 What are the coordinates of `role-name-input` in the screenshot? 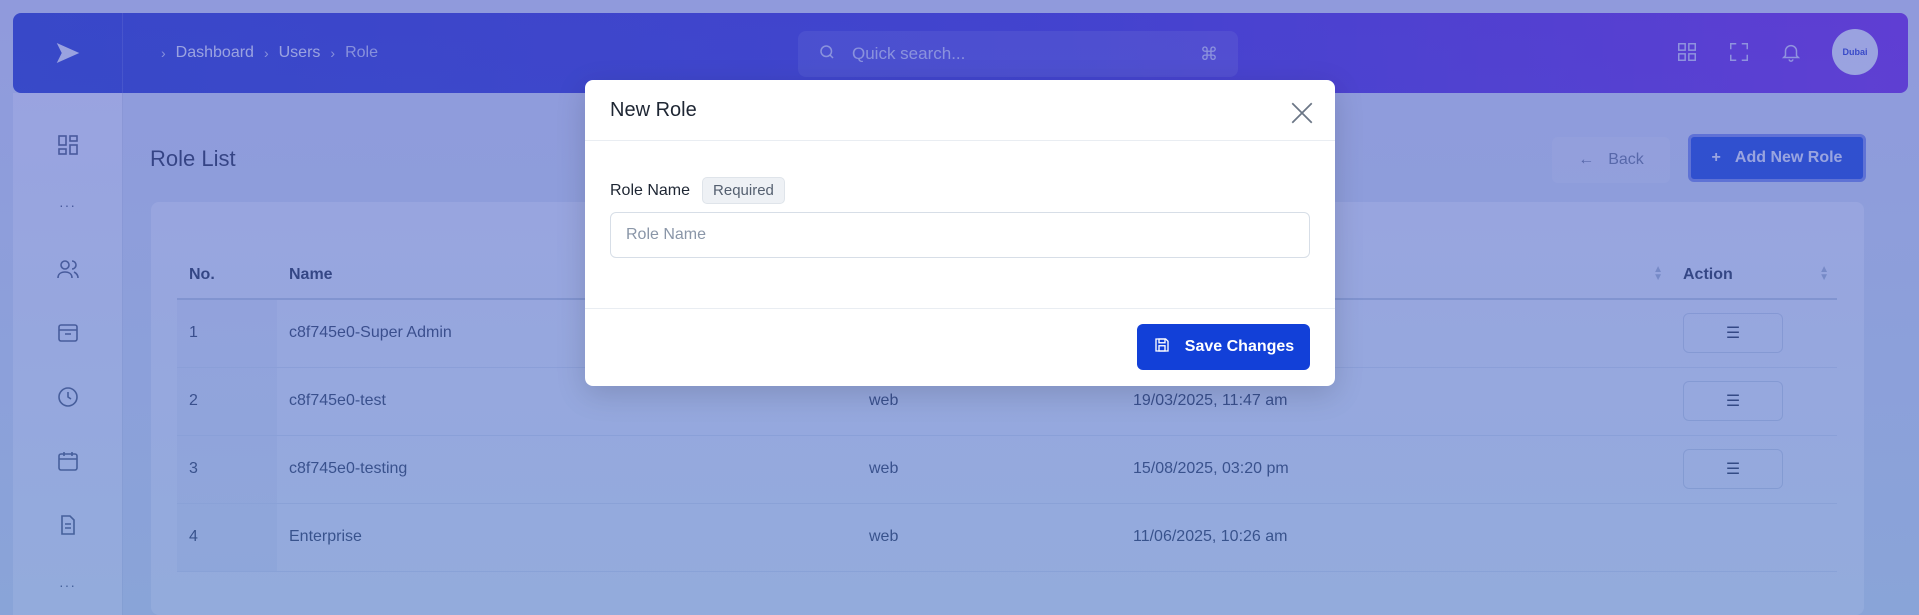 It's located at (960, 235).